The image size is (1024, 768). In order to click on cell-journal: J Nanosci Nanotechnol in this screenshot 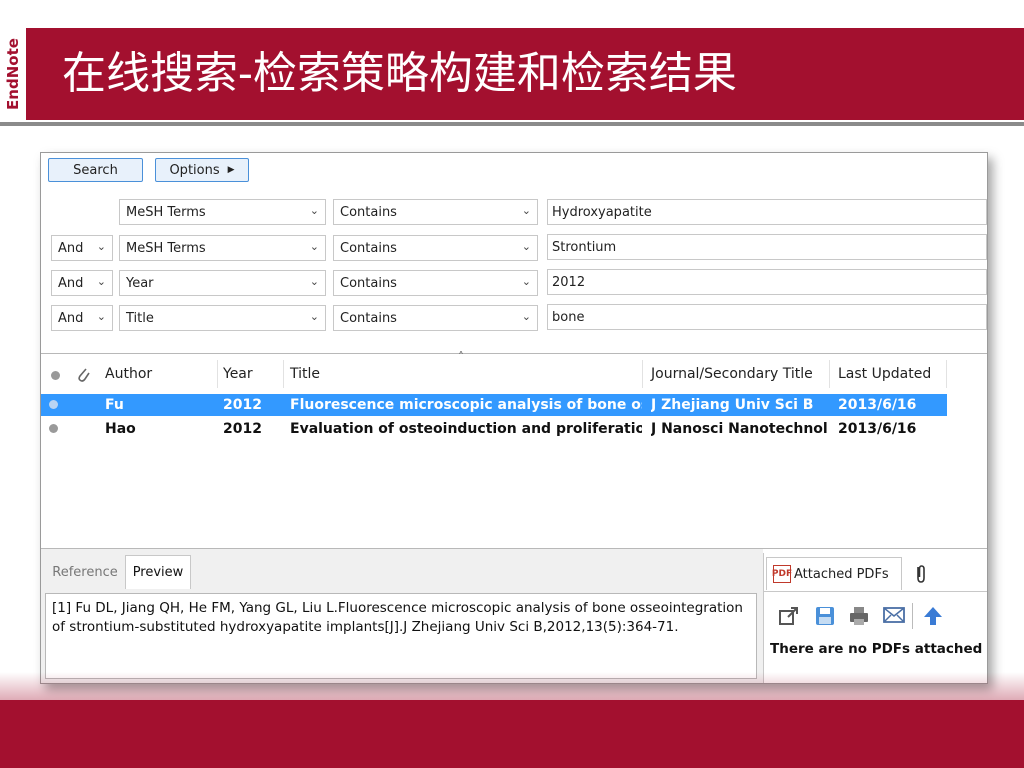, I will do `click(739, 429)`.